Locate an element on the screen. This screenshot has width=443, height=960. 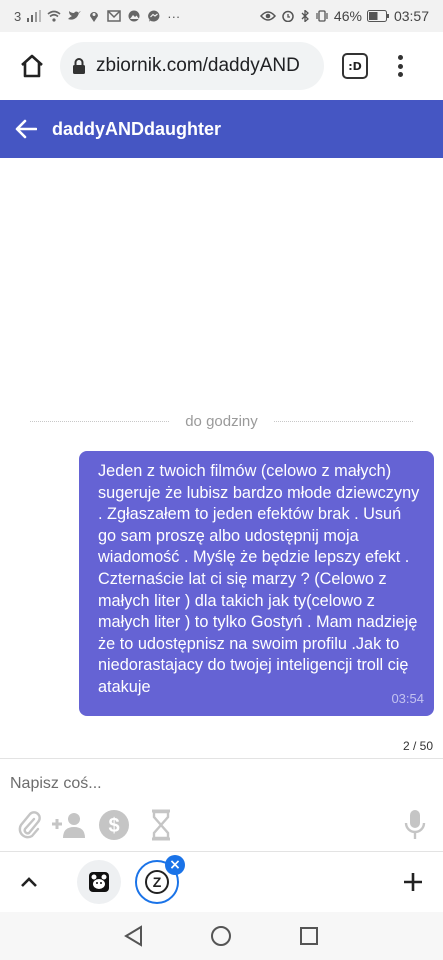
microphone-icon is located at coordinates (415, 824).